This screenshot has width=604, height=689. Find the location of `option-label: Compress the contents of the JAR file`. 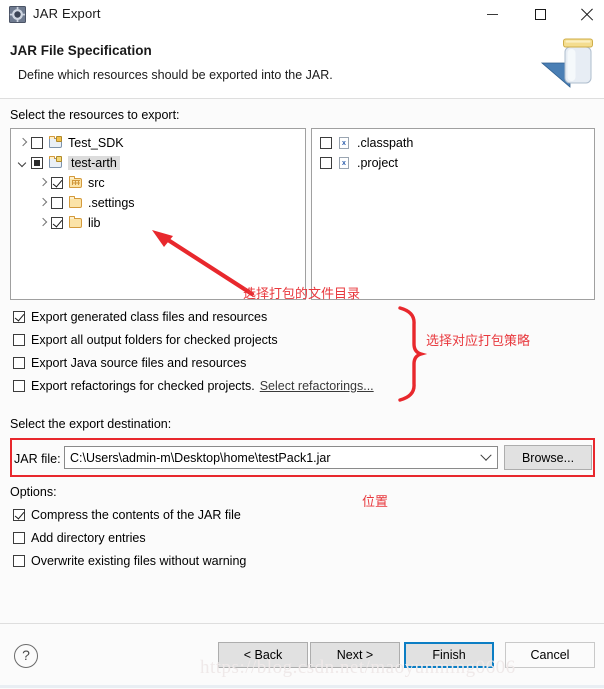

option-label: Compress the contents of the JAR file is located at coordinates (136, 514).